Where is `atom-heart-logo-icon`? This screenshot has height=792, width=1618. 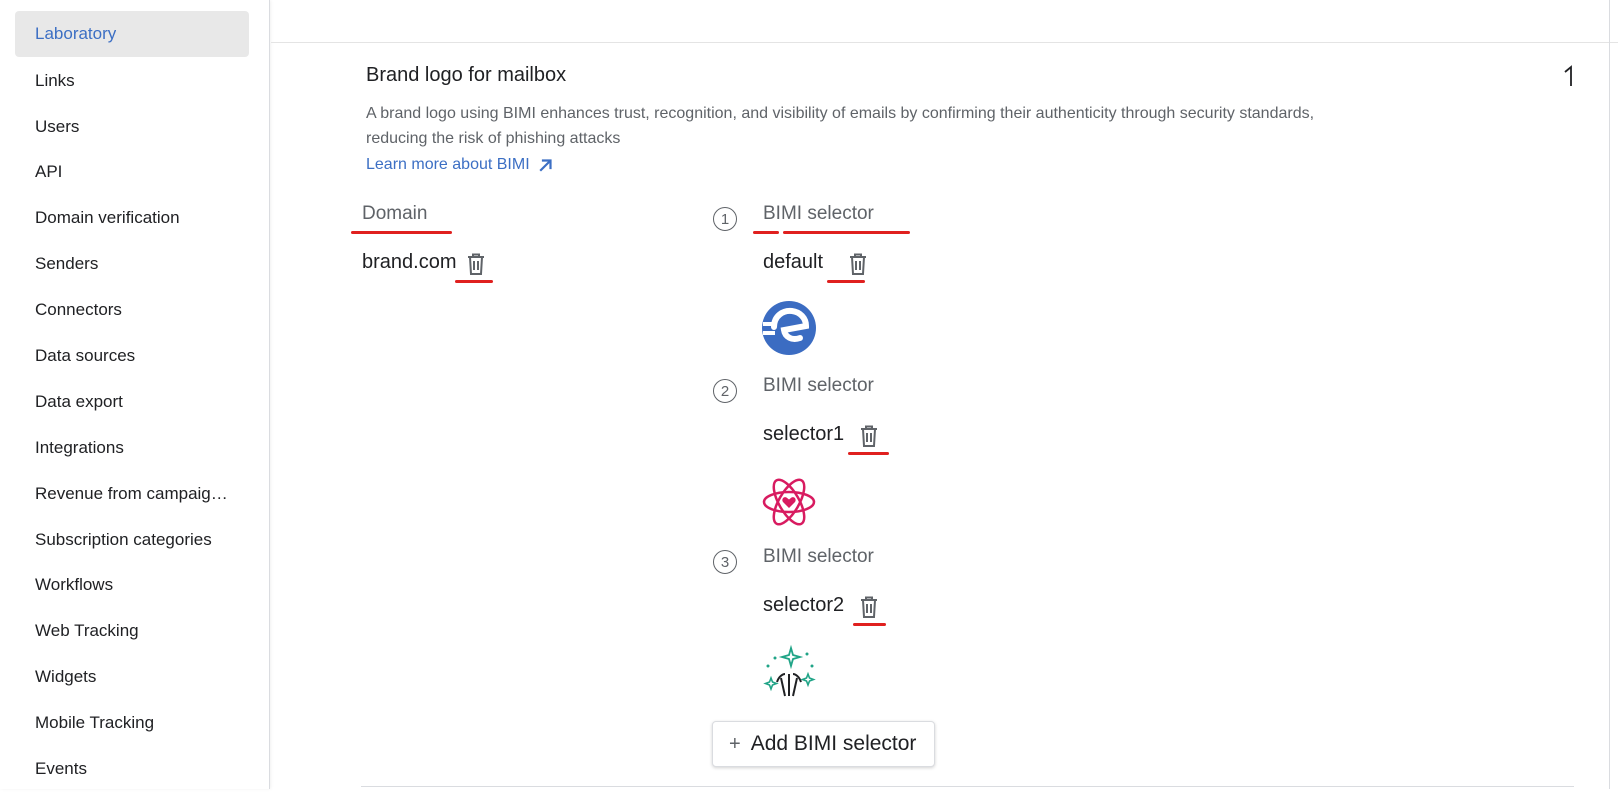 atom-heart-logo-icon is located at coordinates (789, 502).